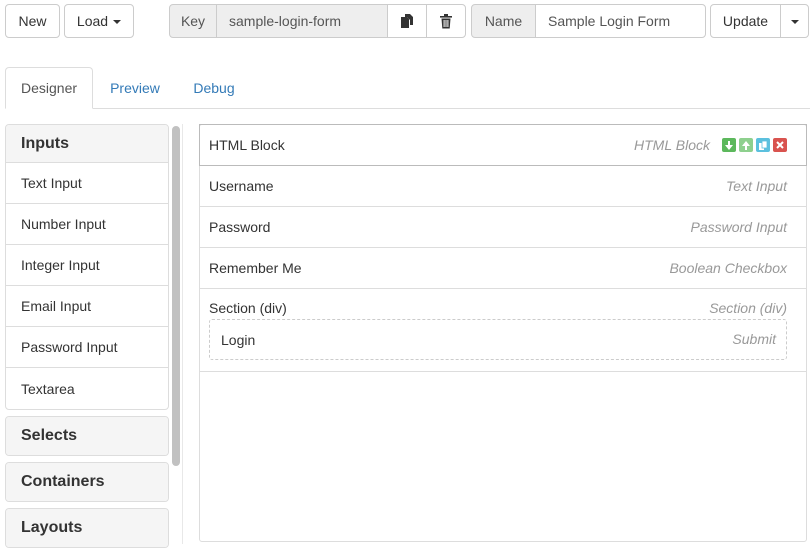  What do you see at coordinates (182, 334) in the screenshot?
I see `scrollbar-track` at bounding box center [182, 334].